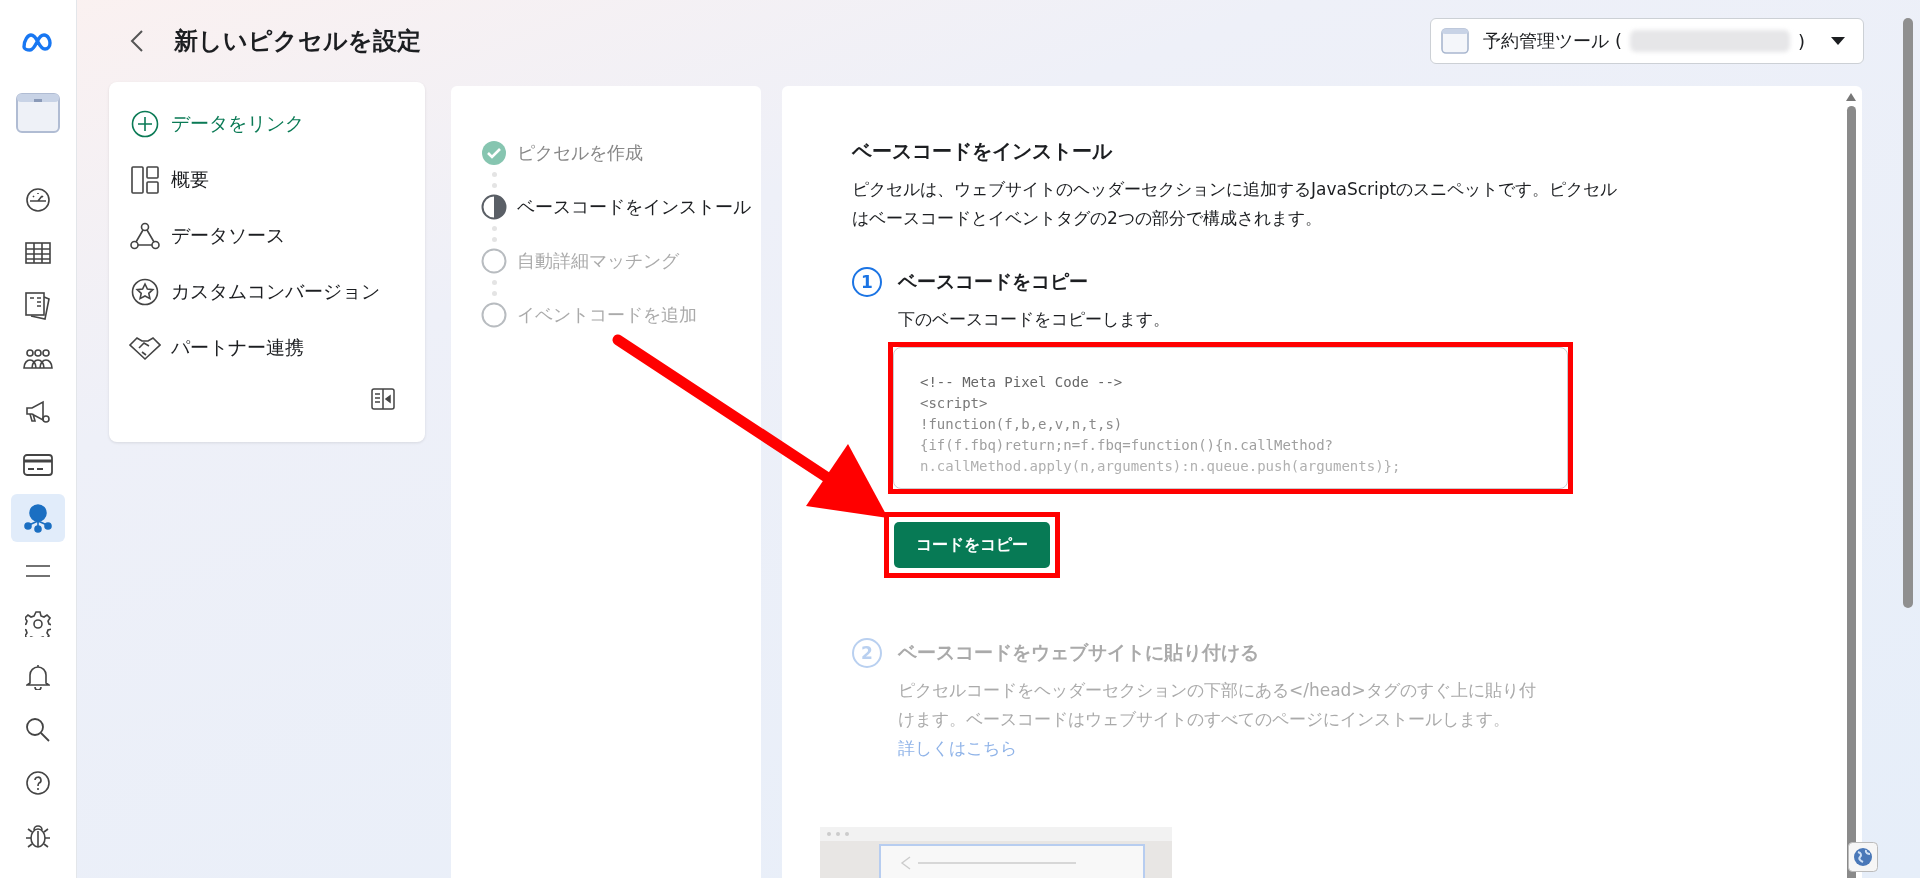  What do you see at coordinates (993, 281) in the screenshot?
I see `step-title: ベースコードをコピー` at bounding box center [993, 281].